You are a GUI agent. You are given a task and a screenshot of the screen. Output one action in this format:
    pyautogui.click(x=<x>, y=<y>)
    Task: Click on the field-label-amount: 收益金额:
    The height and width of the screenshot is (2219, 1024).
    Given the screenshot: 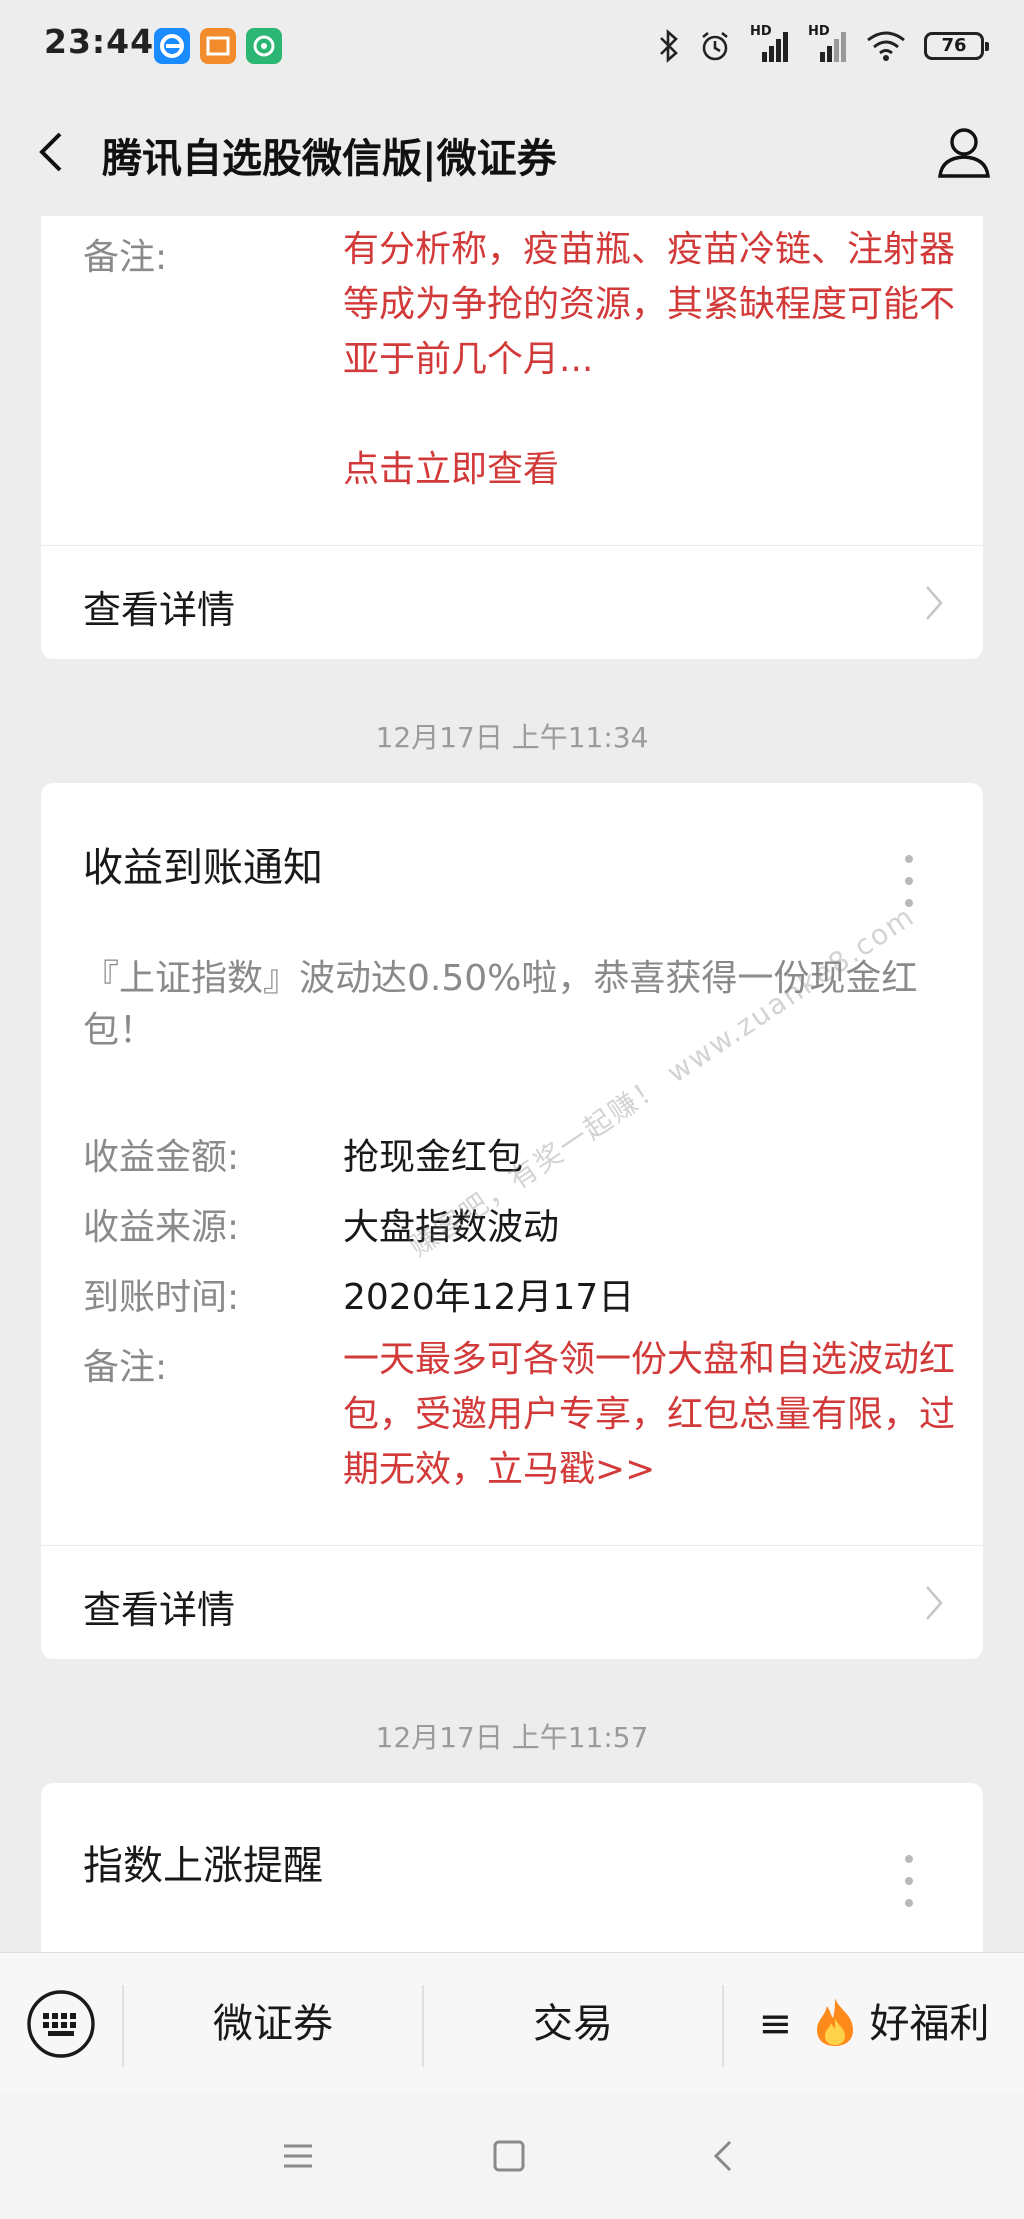 What is the action you would take?
    pyautogui.click(x=161, y=1157)
    